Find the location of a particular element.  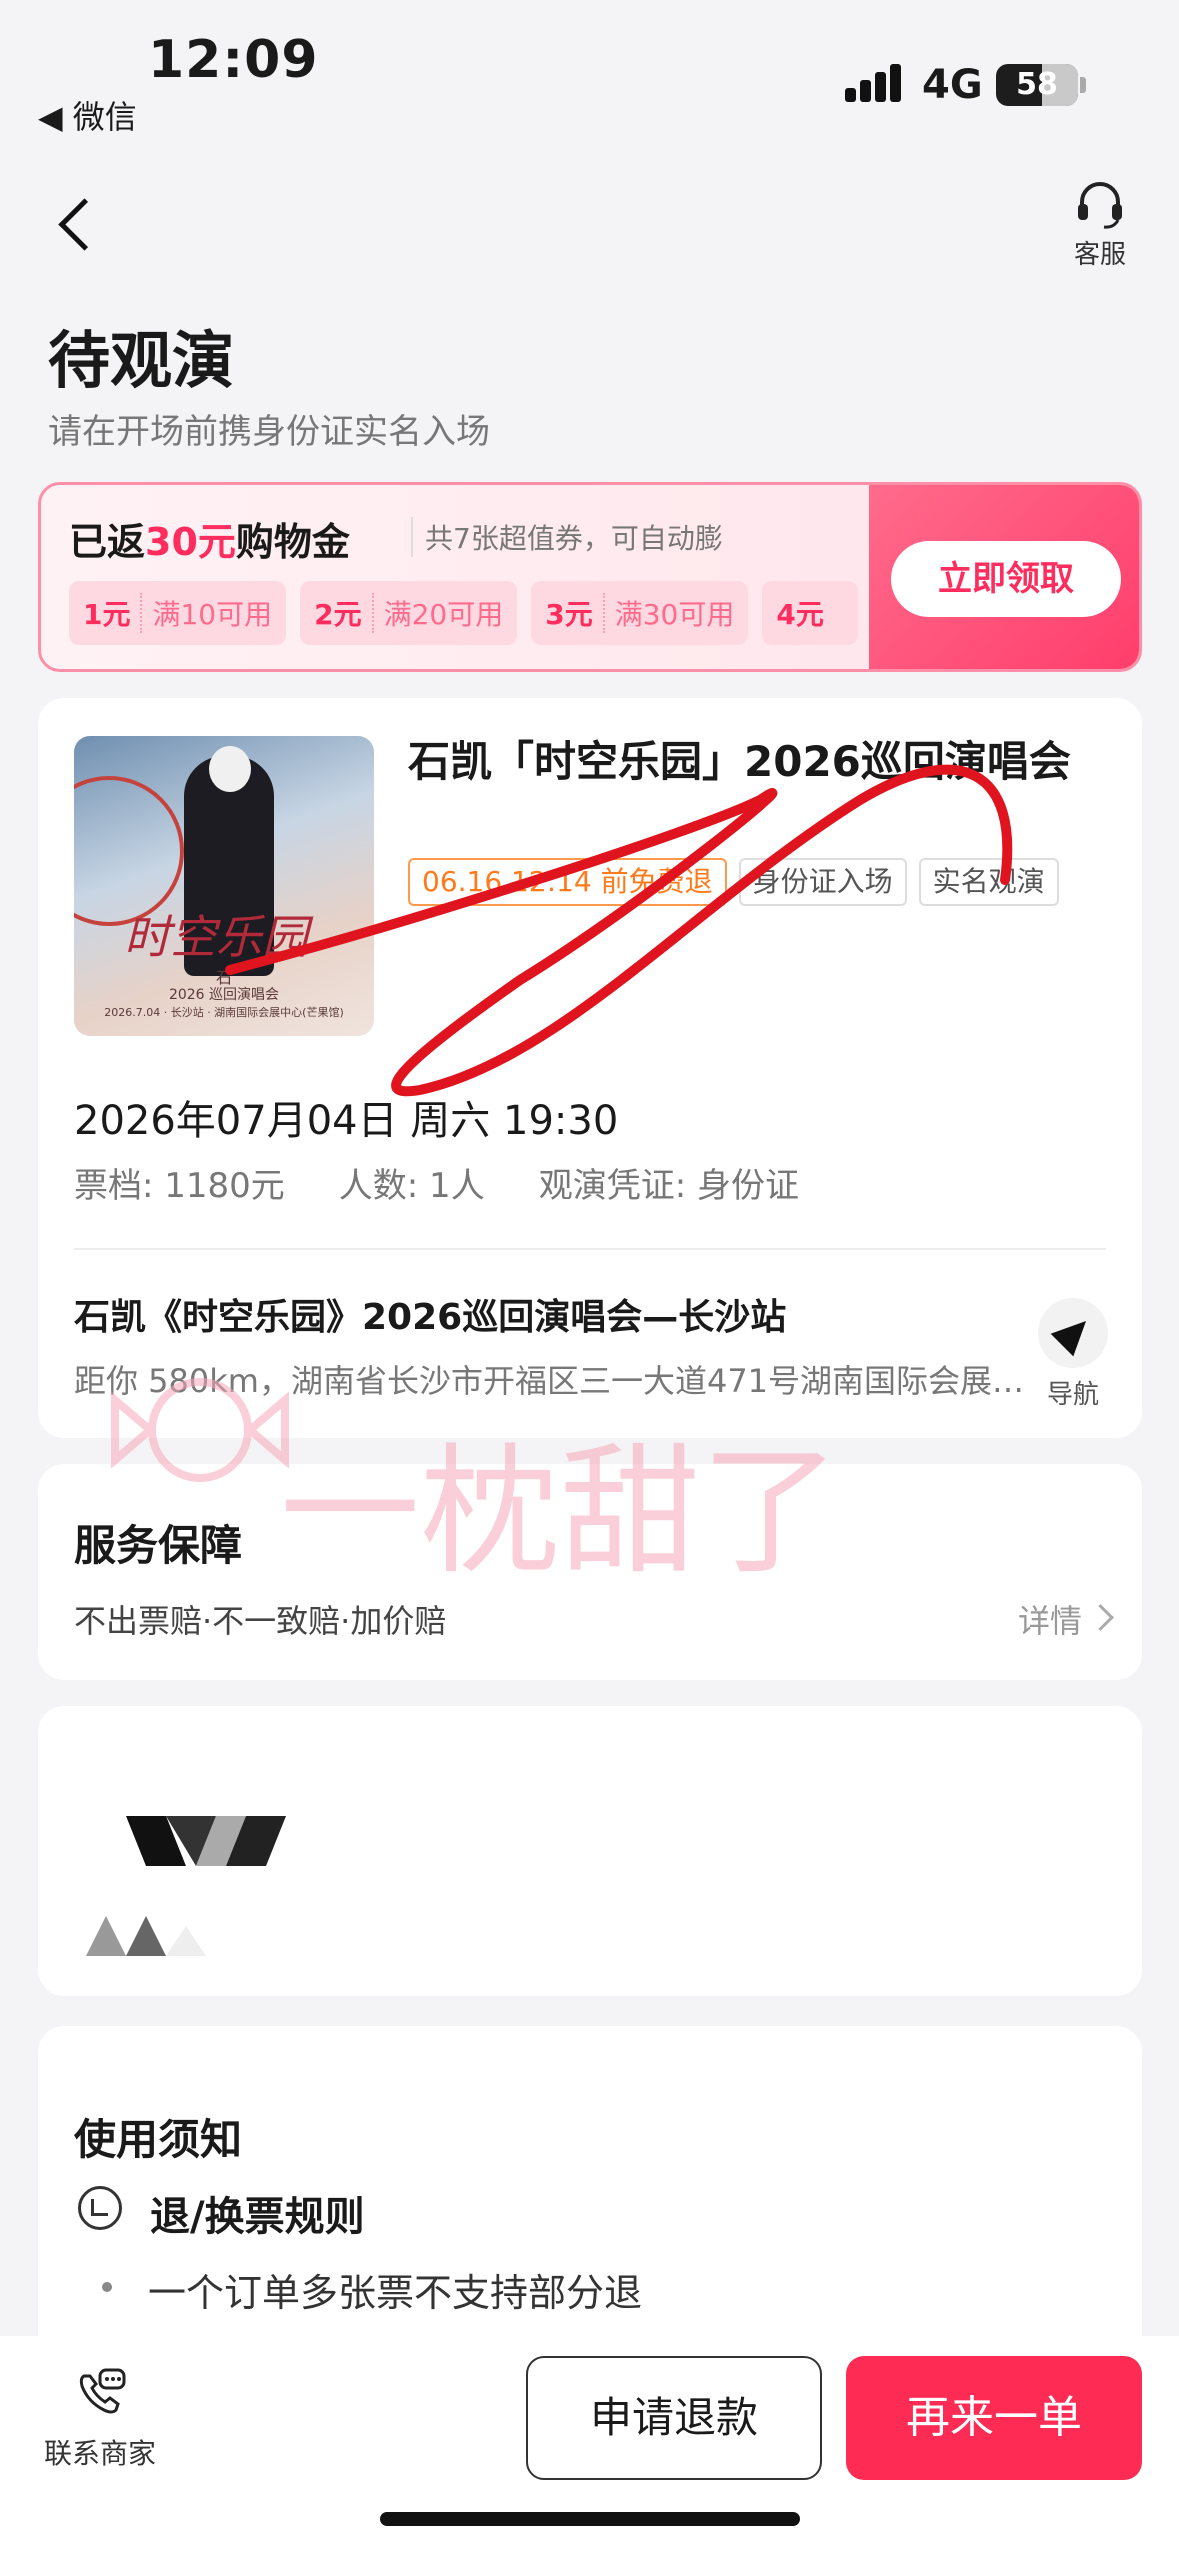

coupon-list: 1元 满10可用 2元 满20可用 3元 满30可用 4元 is located at coordinates (463, 613).